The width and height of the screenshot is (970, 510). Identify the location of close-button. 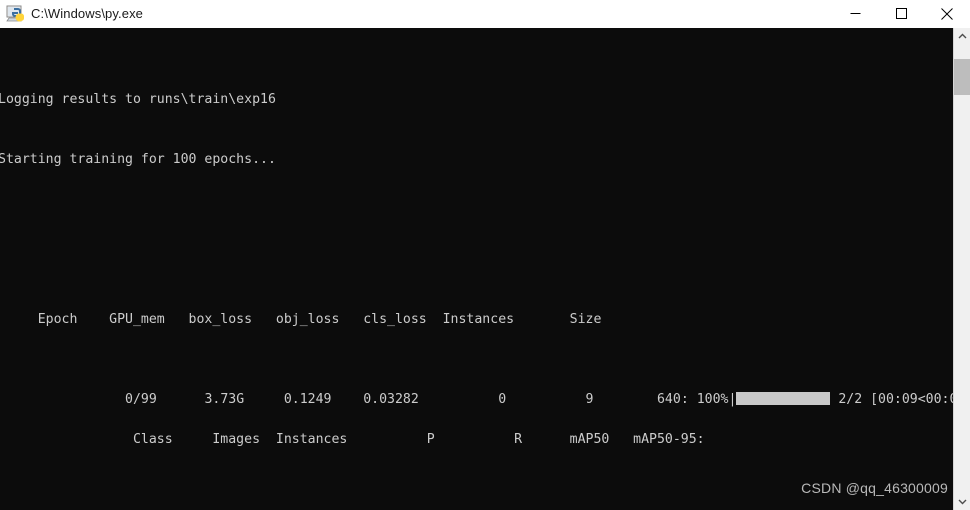
(947, 14).